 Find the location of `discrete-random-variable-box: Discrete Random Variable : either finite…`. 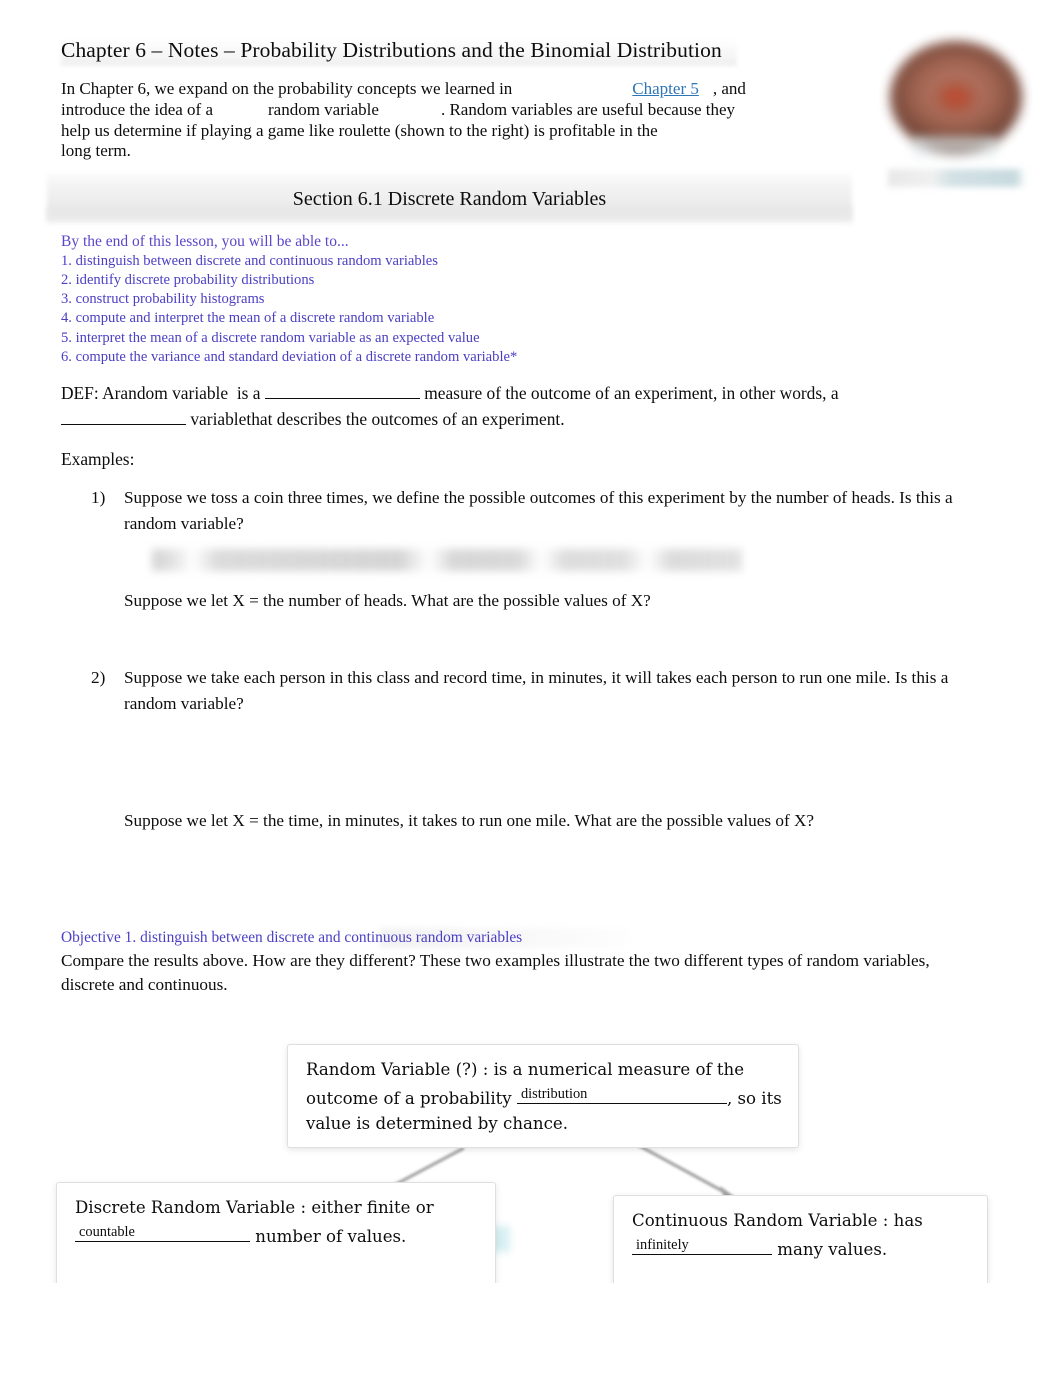

discrete-random-variable-box: Discrete Random Variable : either finite… is located at coordinates (276, 1237).